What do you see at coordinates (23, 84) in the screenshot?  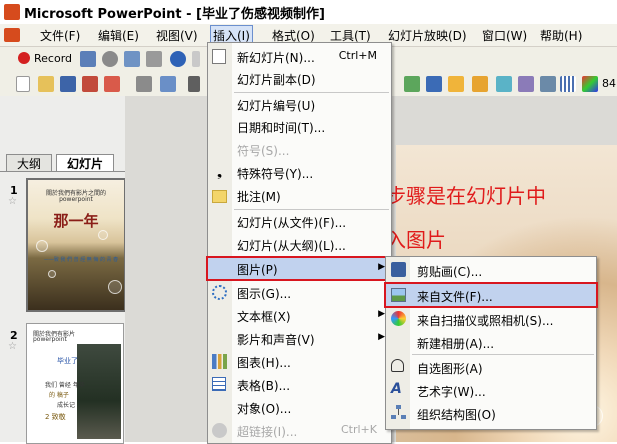 I see `new-icon` at bounding box center [23, 84].